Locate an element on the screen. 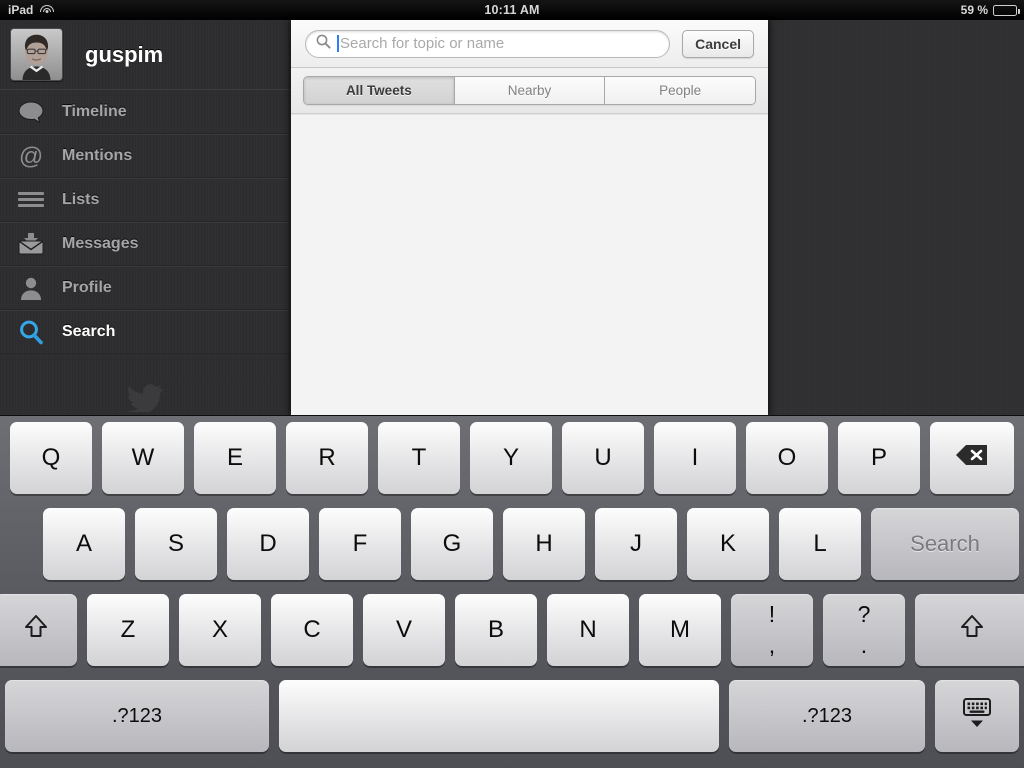 Image resolution: width=1024 pixels, height=768 pixels. space-key is located at coordinates (499, 716).